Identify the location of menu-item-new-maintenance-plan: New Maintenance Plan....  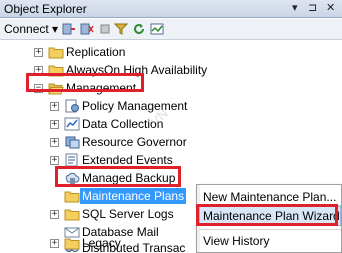
(269, 197).